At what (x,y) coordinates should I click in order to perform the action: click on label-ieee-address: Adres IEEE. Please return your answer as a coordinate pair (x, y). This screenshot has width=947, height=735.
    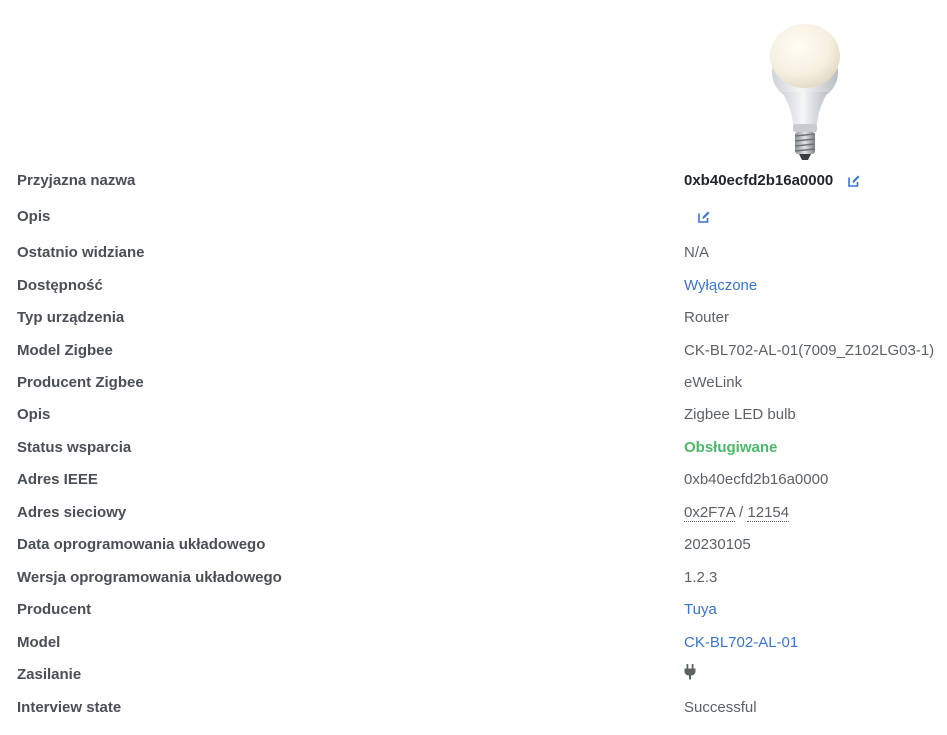
    Looking at the image, I should click on (57, 479).